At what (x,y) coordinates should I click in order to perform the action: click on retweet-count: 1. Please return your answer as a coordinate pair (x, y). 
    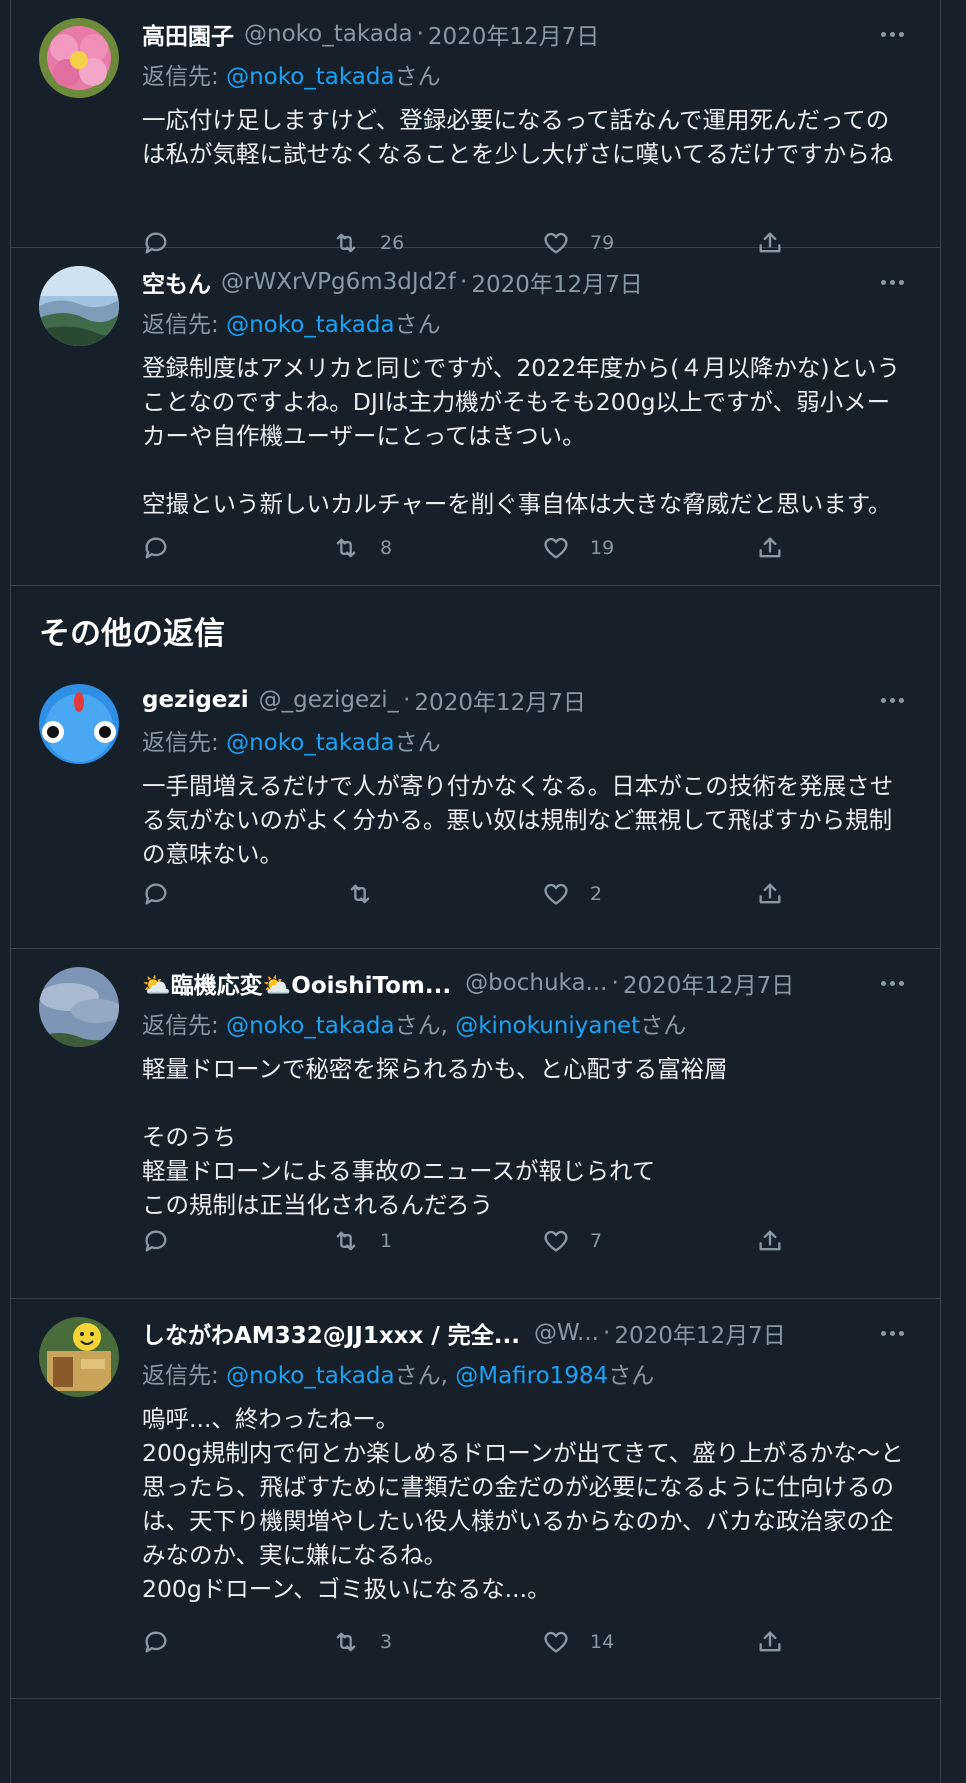
    Looking at the image, I should click on (386, 1241).